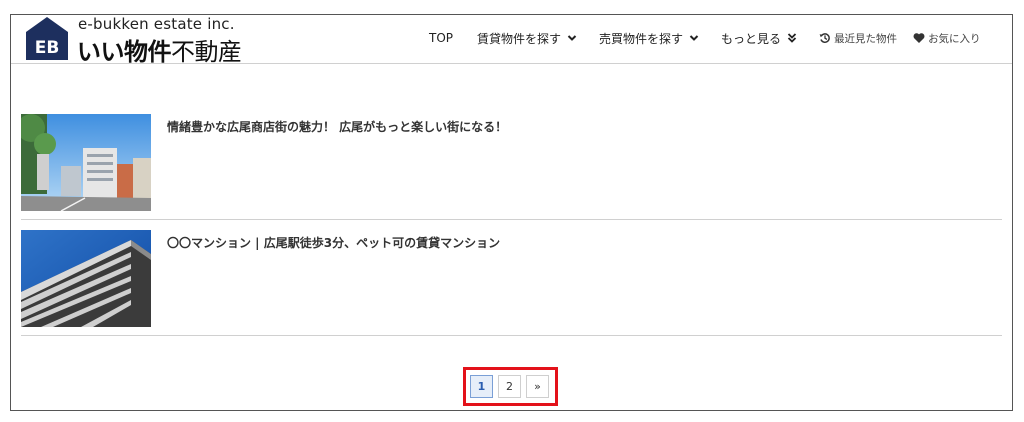  What do you see at coordinates (206, 52) in the screenshot?
I see `brand-name-regular: 不動産` at bounding box center [206, 52].